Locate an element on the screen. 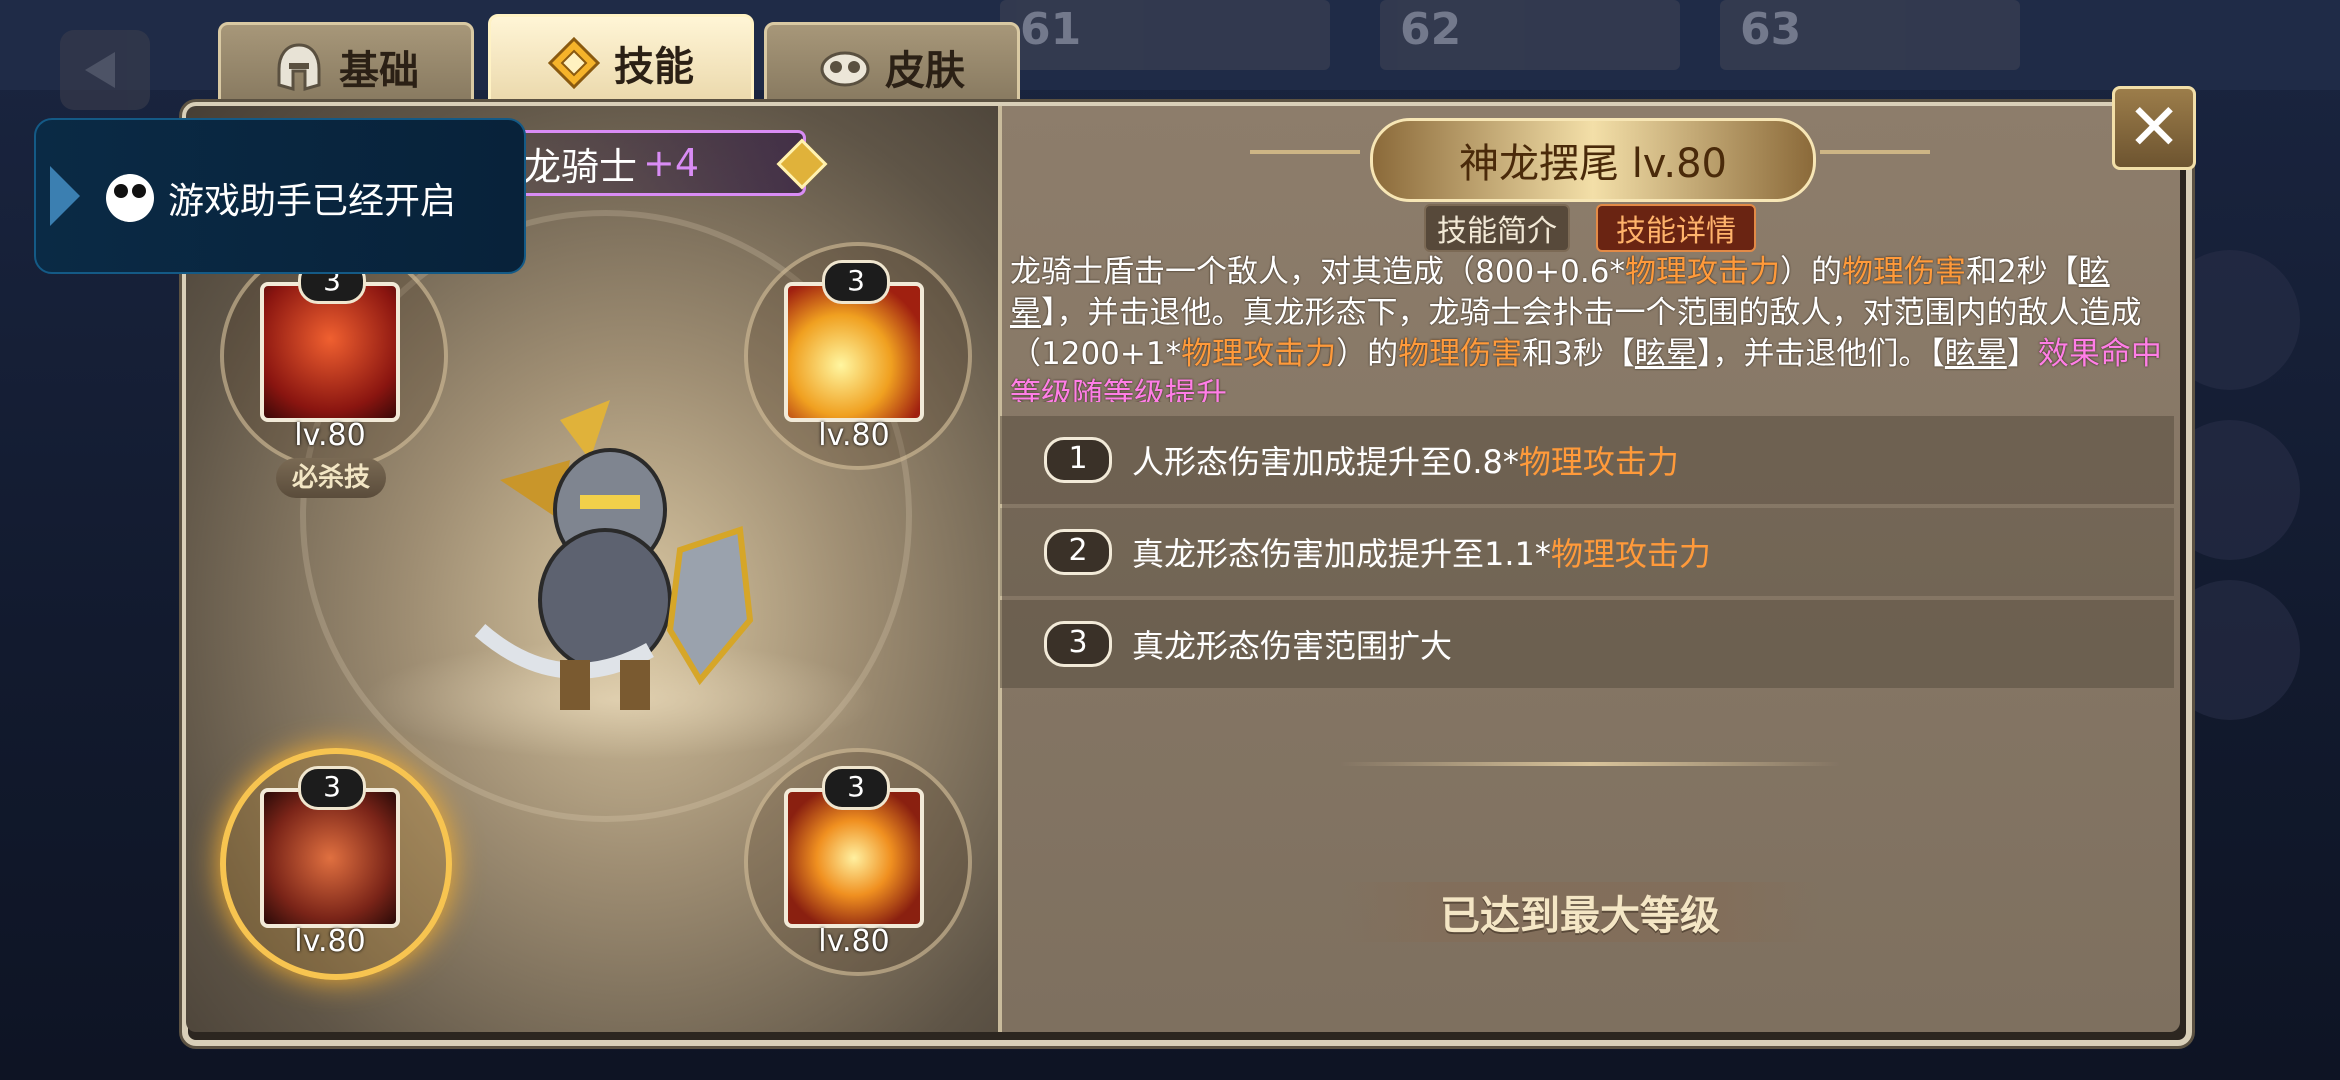 The image size is (2340, 1080). upgrade-text: 真龙形态伤害范围扩大 is located at coordinates (1292, 644).